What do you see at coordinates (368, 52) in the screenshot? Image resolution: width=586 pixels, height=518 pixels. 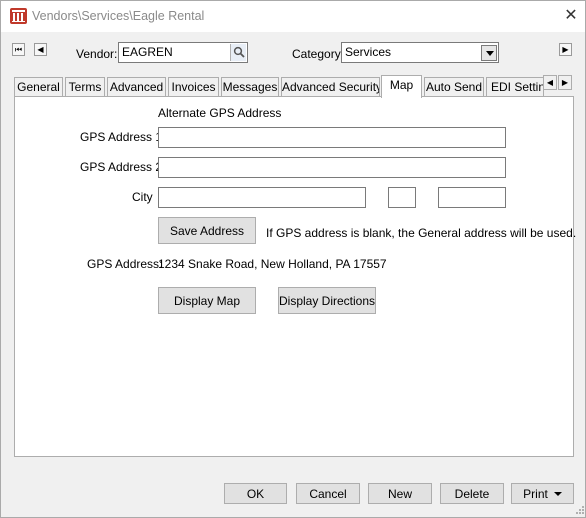 I see `category-value: Services` at bounding box center [368, 52].